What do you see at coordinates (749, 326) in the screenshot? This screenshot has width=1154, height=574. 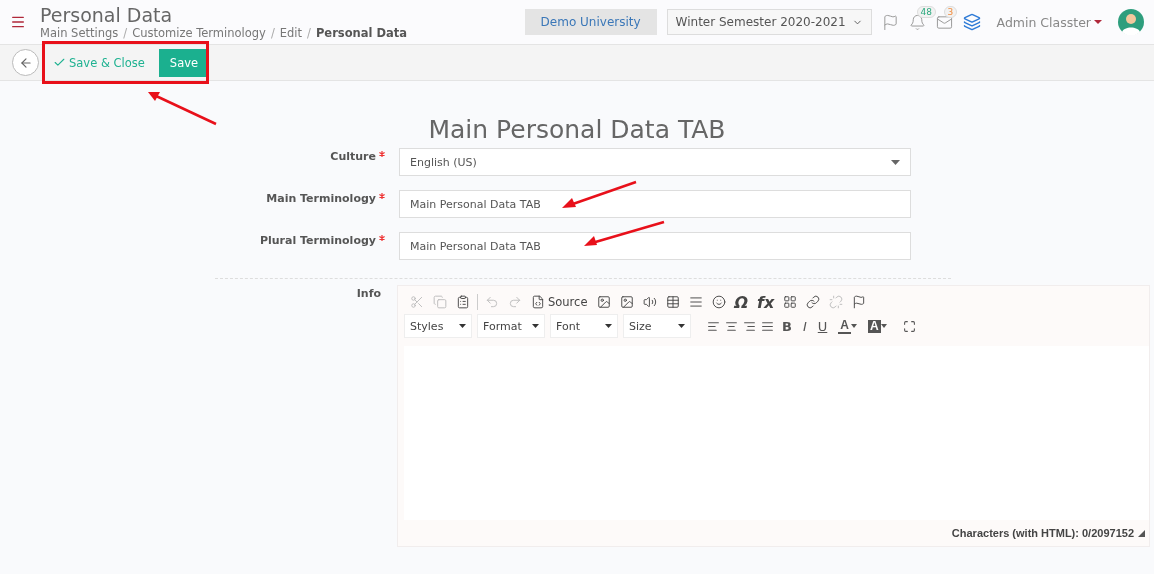 I see `align-right-icon` at bounding box center [749, 326].